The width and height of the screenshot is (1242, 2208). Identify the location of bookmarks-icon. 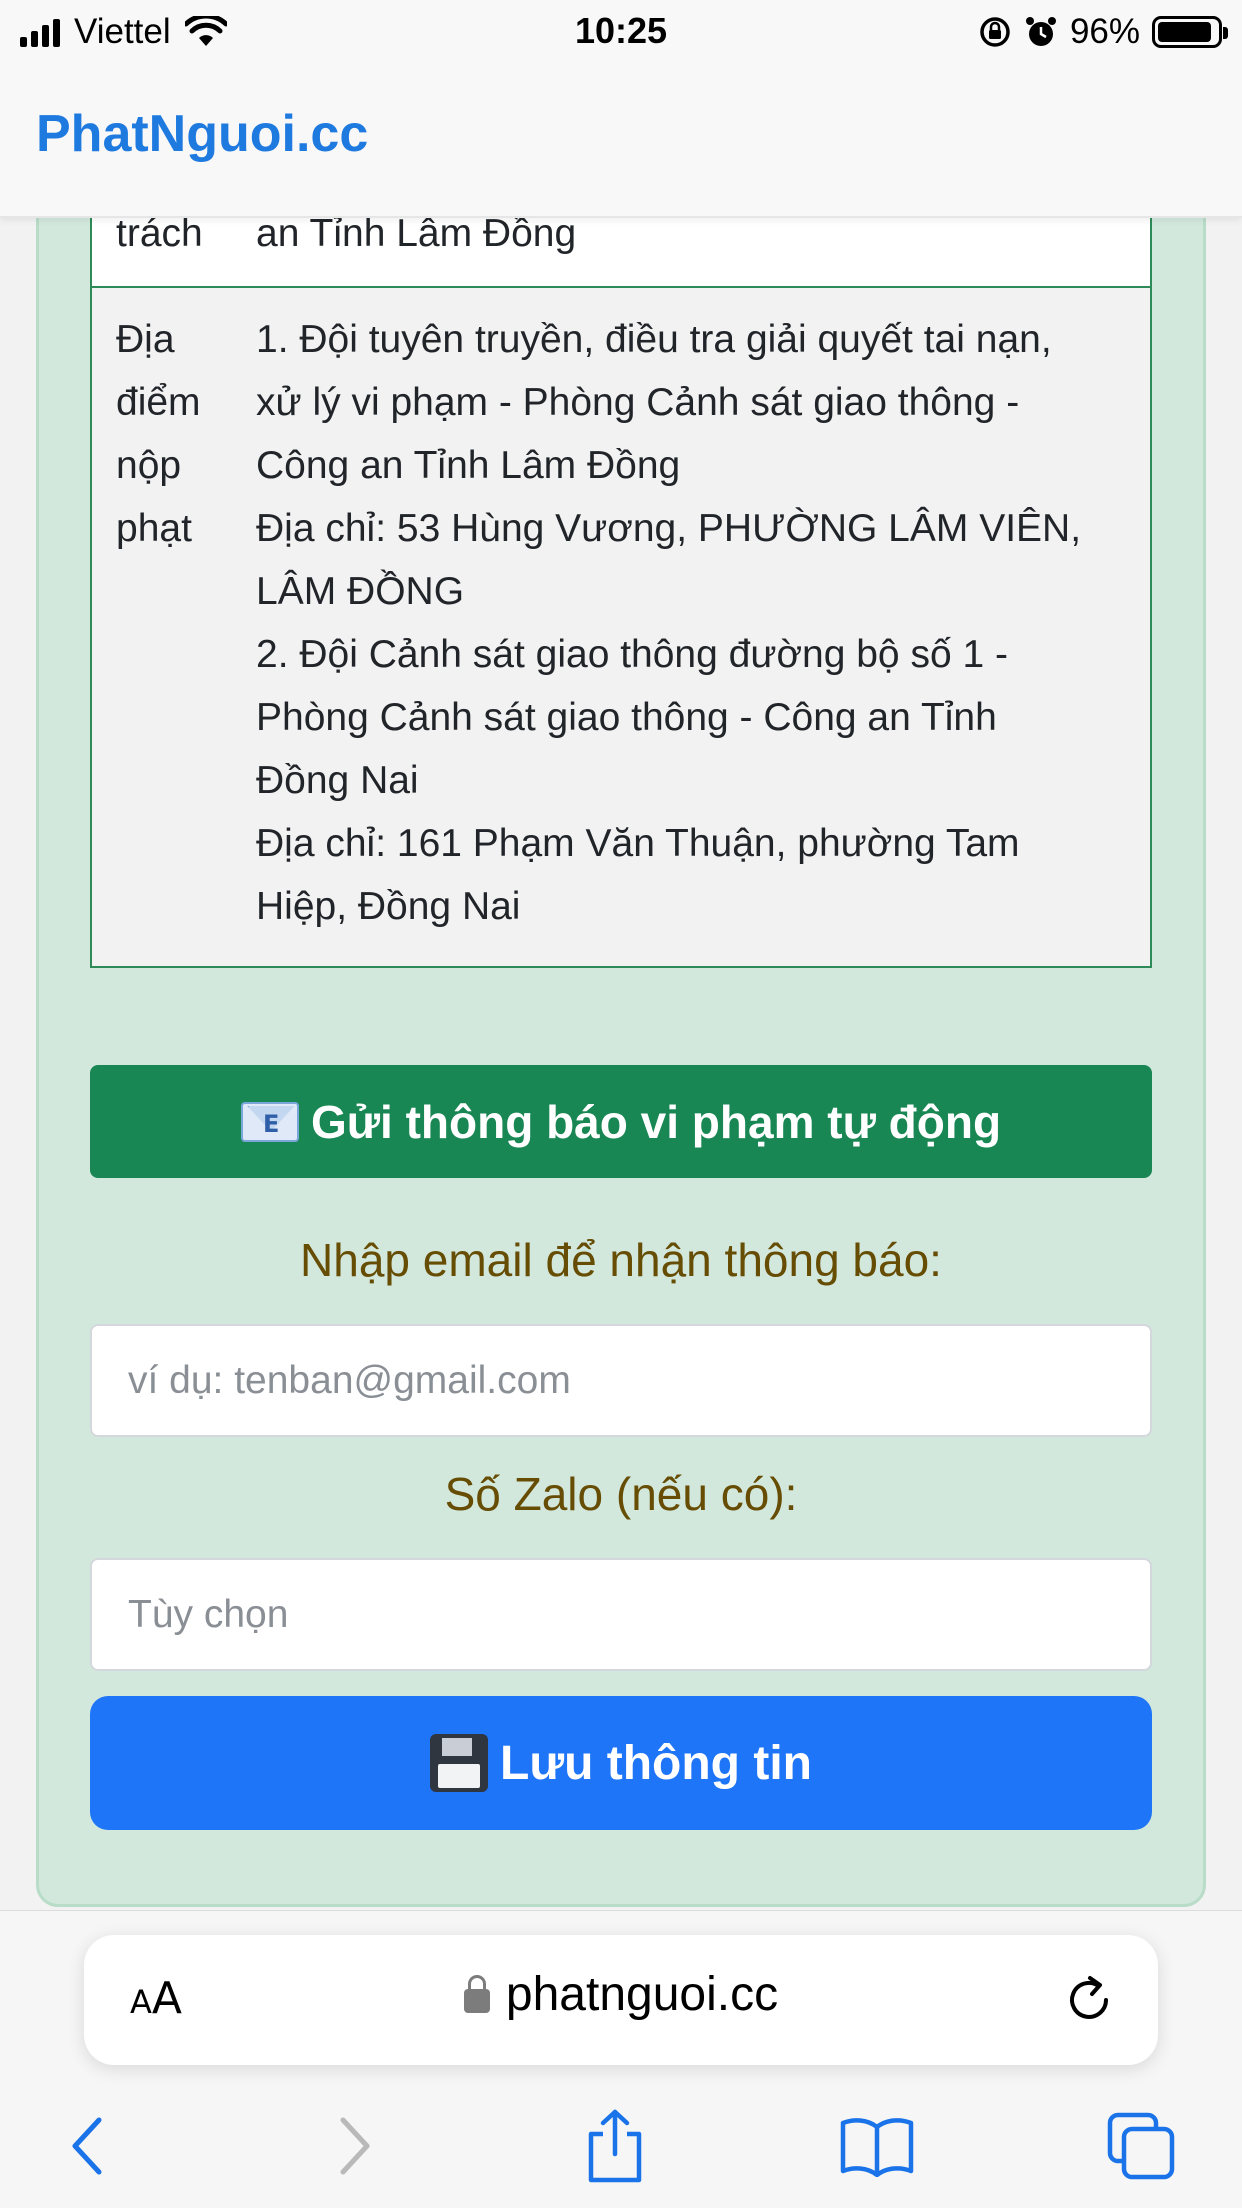
(877, 2147).